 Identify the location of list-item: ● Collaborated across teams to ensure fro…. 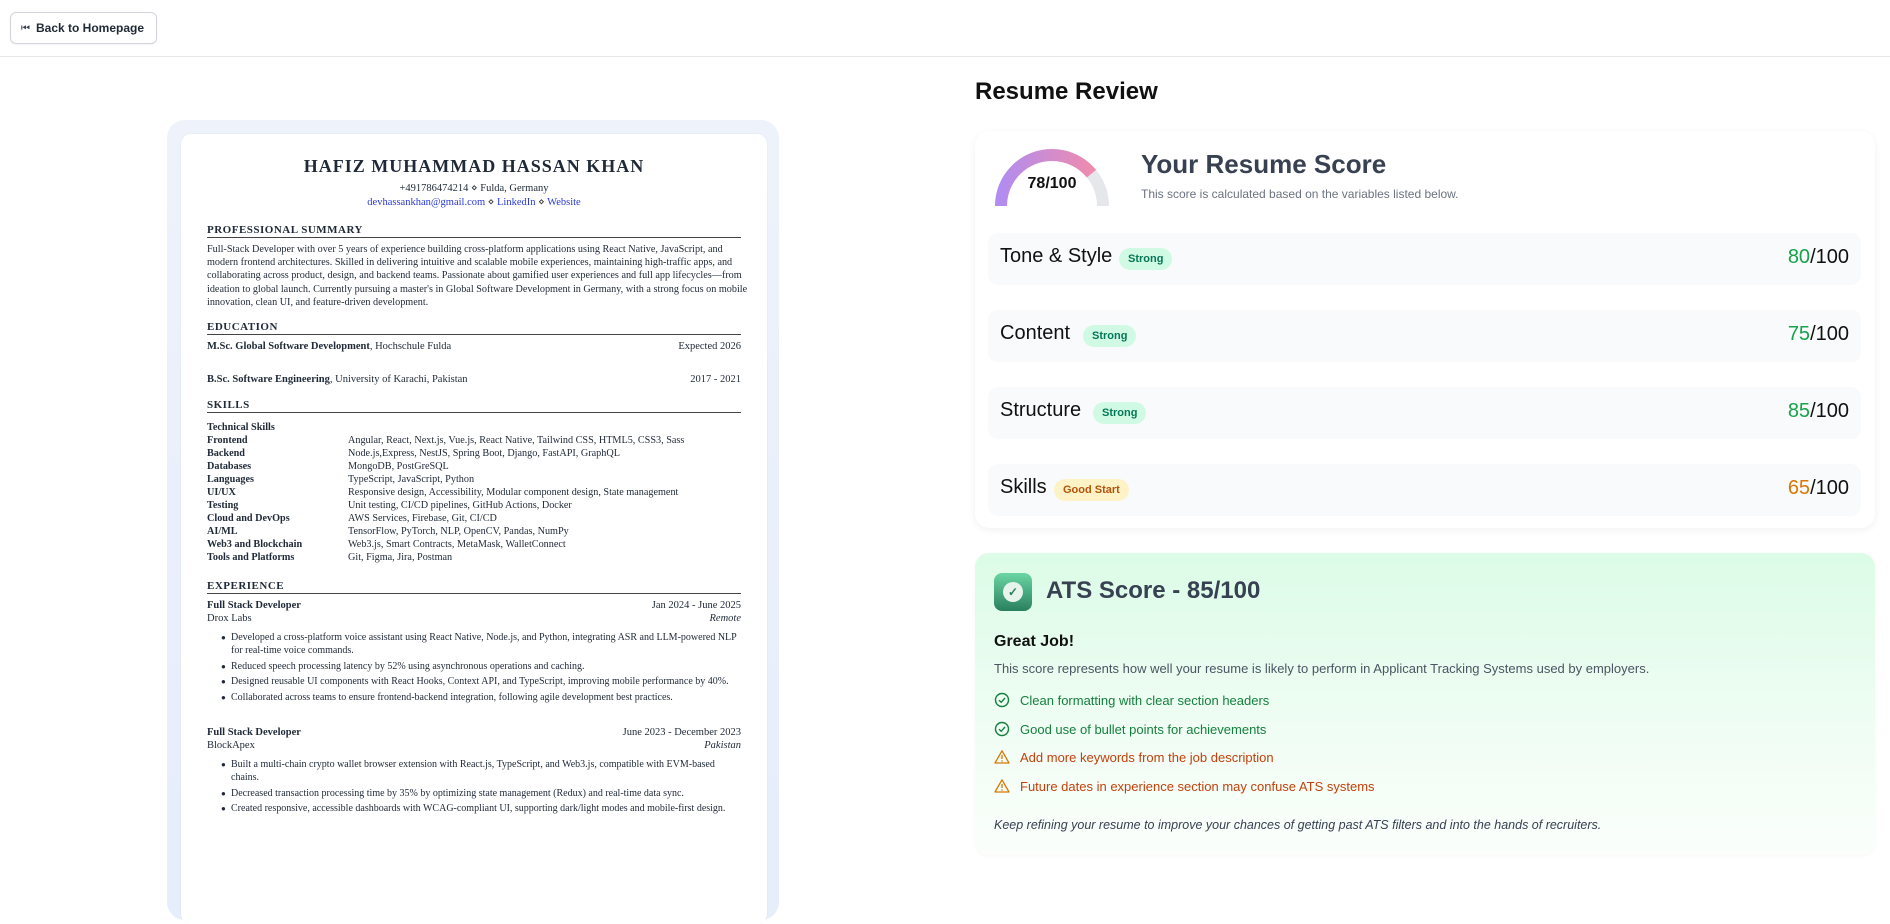
(447, 698).